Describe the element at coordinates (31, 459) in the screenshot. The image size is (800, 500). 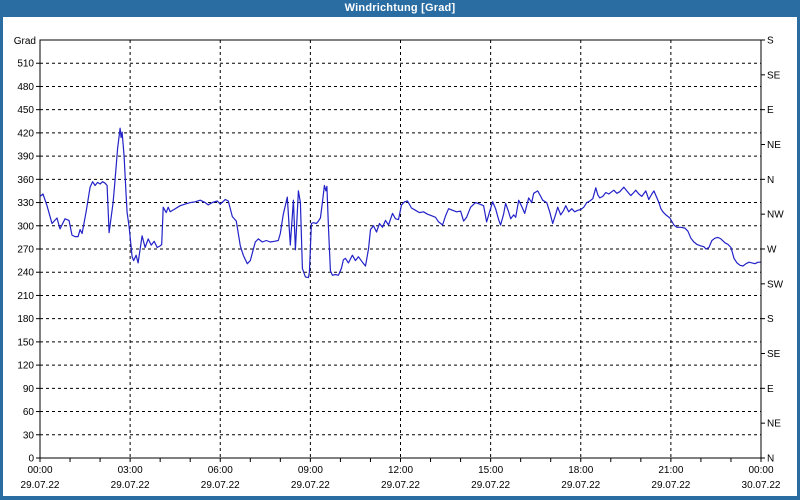
I see `y-left-tick-label: 0` at that location.